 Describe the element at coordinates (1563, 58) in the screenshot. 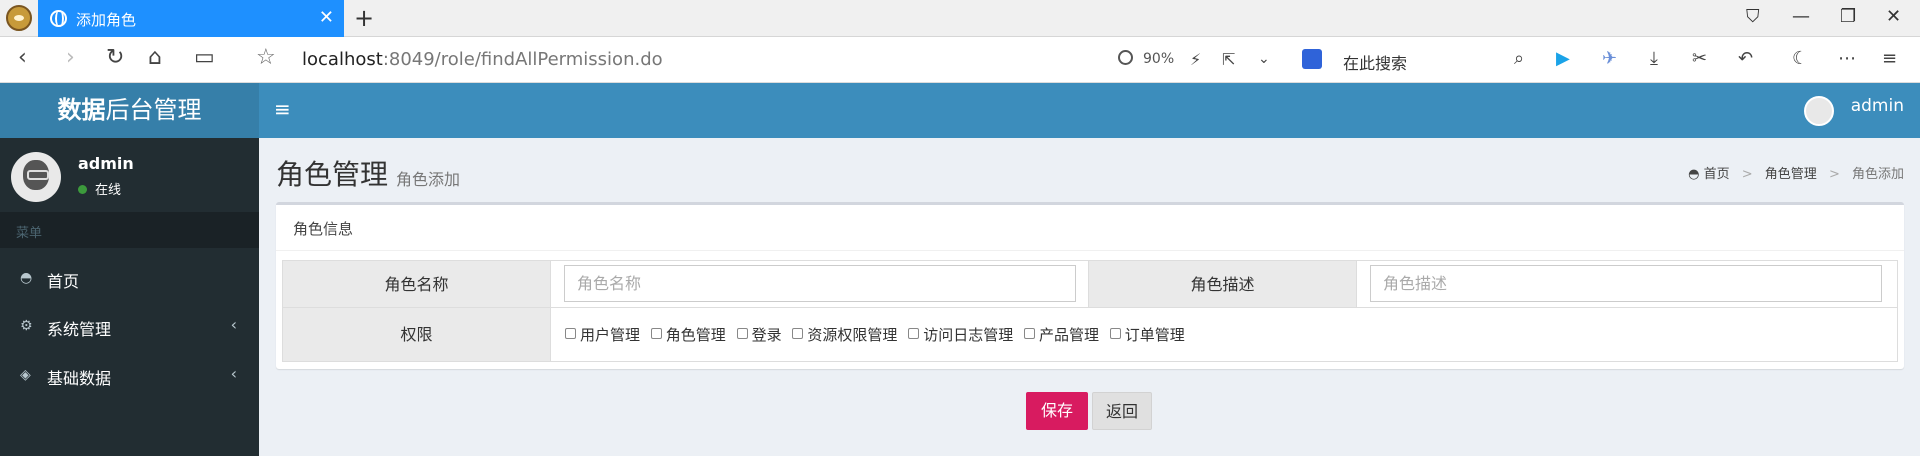

I see `video-icon: ▶` at that location.